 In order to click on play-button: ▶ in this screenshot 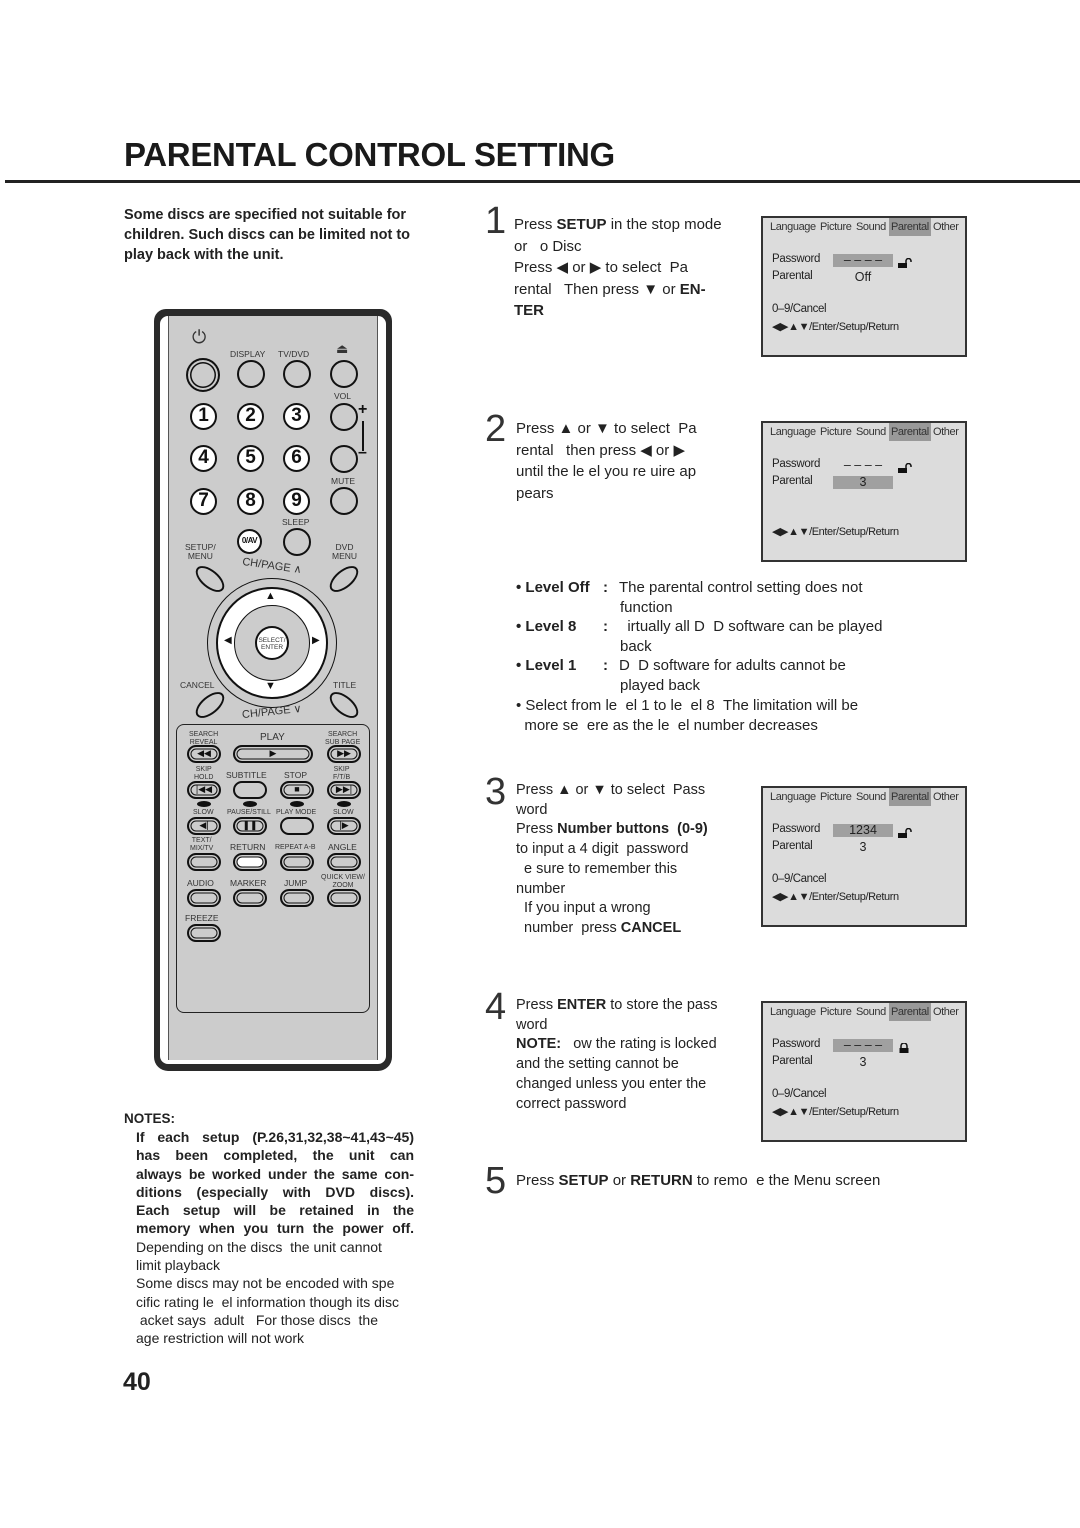, I will do `click(273, 754)`.